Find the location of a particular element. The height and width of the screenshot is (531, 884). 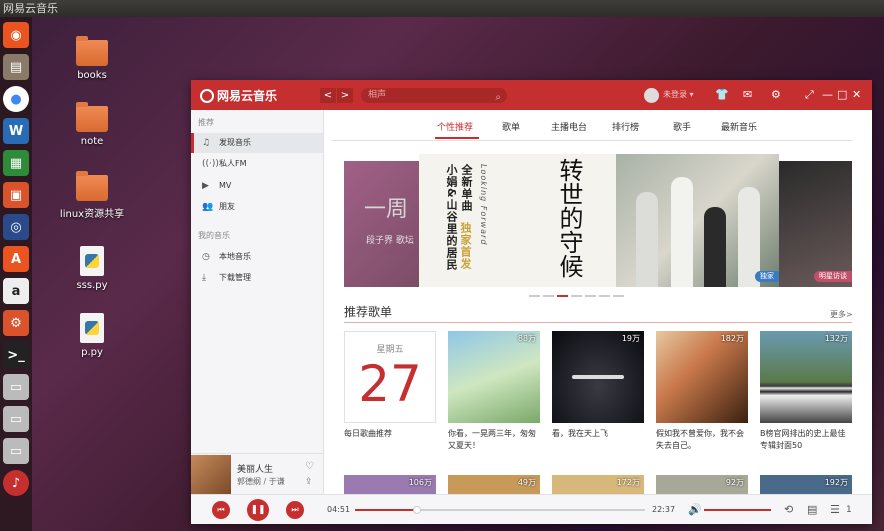

sidebar-item-friends: 👥 朋友 is located at coordinates (257, 207).